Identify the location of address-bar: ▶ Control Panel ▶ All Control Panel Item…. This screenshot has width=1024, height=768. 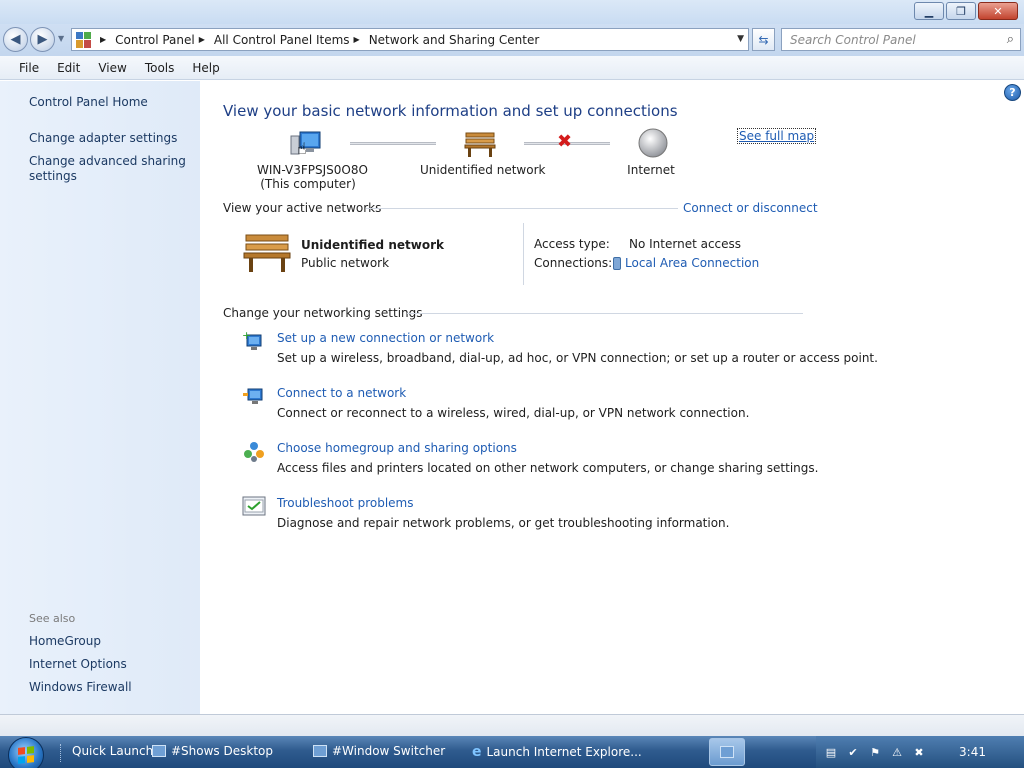
(410, 39).